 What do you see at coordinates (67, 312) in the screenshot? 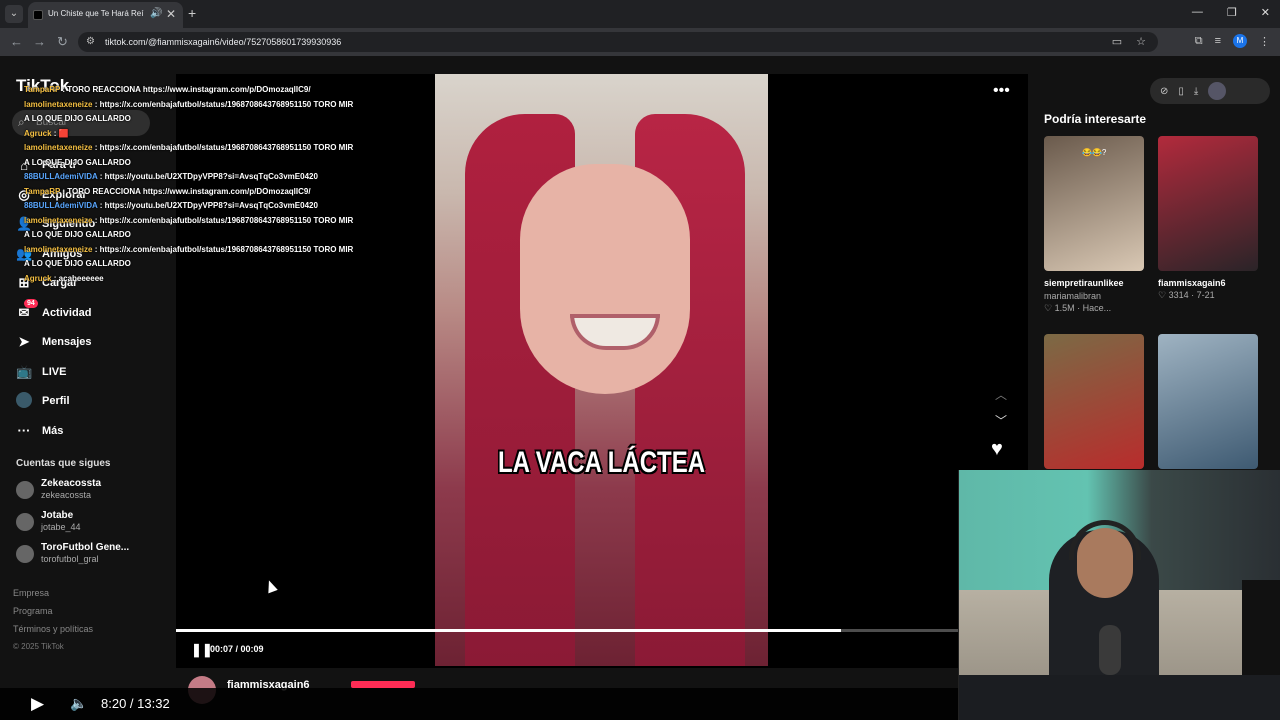
I see `sidebar-item-label: Actividad` at bounding box center [67, 312].